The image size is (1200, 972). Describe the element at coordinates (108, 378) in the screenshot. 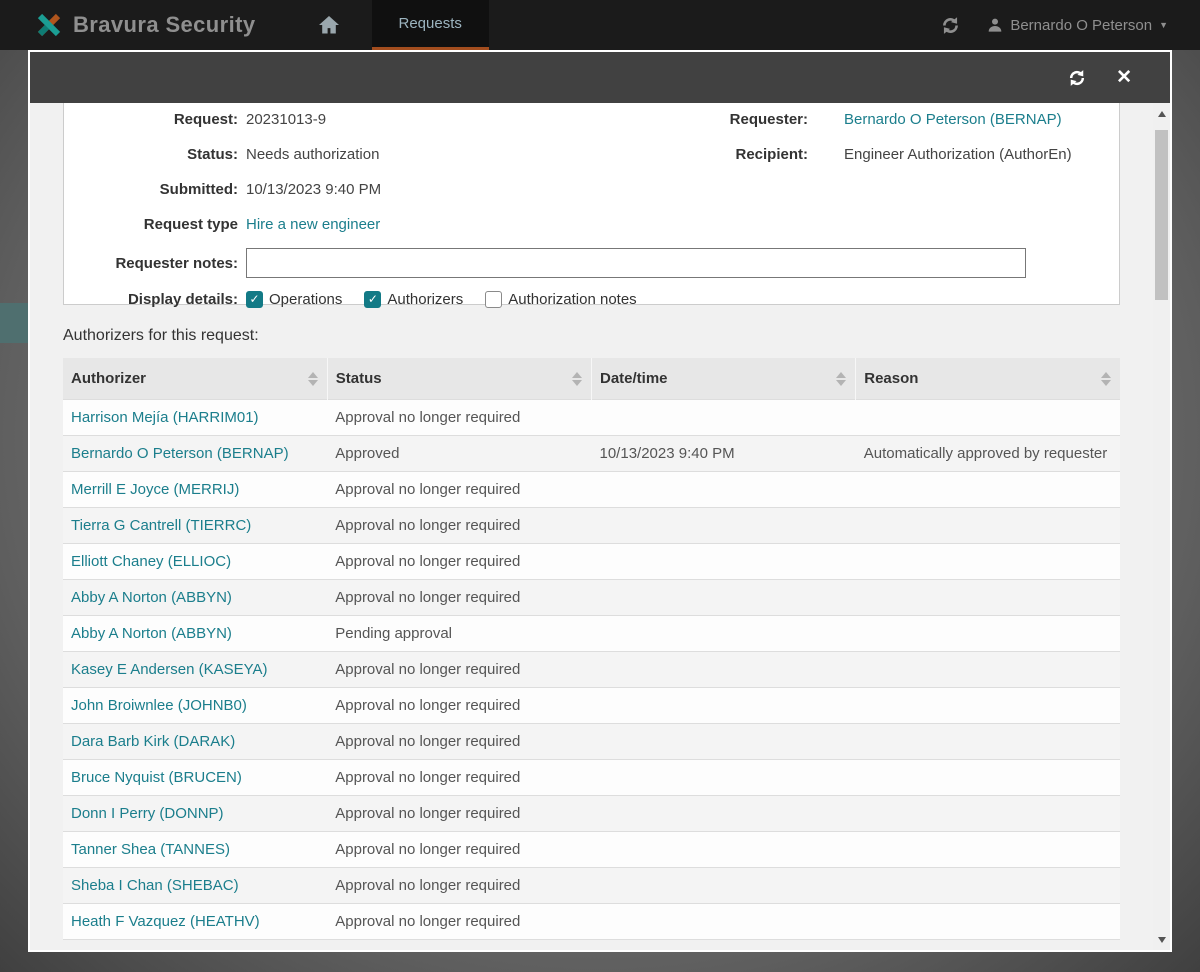

I see `column-label: Authorizer` at that location.